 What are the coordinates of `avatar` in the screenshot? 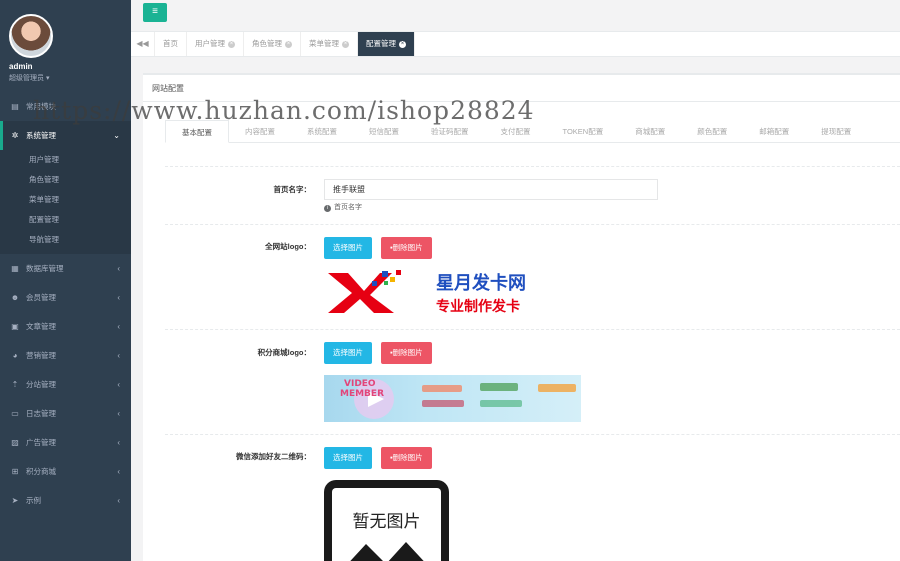 It's located at (31, 36).